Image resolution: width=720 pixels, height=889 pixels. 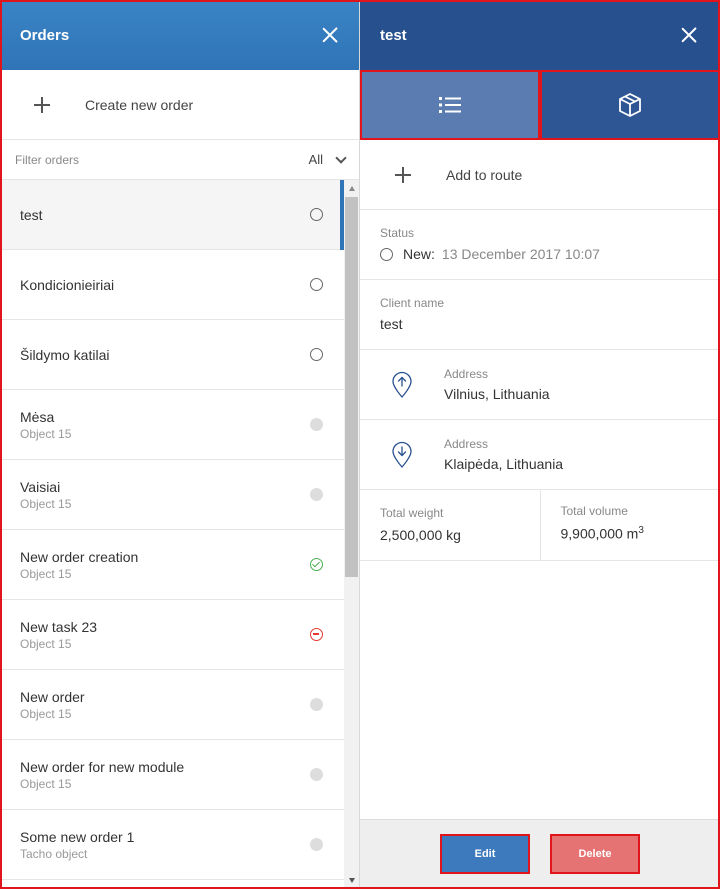 I want to click on total-volume-label: Total volume, so click(x=594, y=511).